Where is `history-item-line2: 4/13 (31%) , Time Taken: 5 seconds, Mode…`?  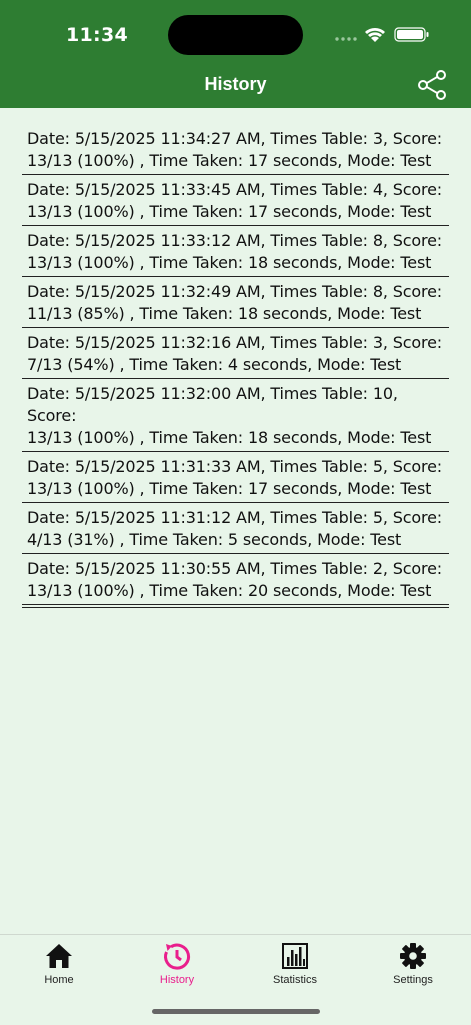
history-item-line2: 4/13 (31%) , Time Taken: 5 seconds, Mode… is located at coordinates (214, 539).